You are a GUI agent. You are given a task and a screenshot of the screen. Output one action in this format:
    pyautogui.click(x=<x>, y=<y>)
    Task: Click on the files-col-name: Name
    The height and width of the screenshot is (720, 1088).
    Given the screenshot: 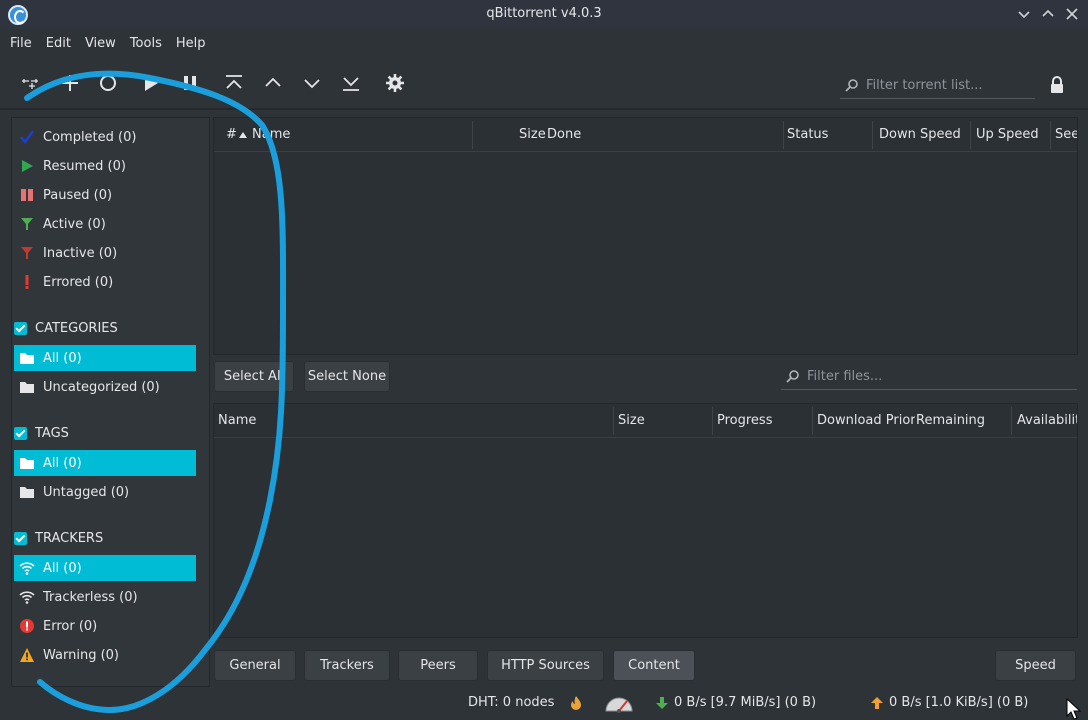 What is the action you would take?
    pyautogui.click(x=408, y=421)
    